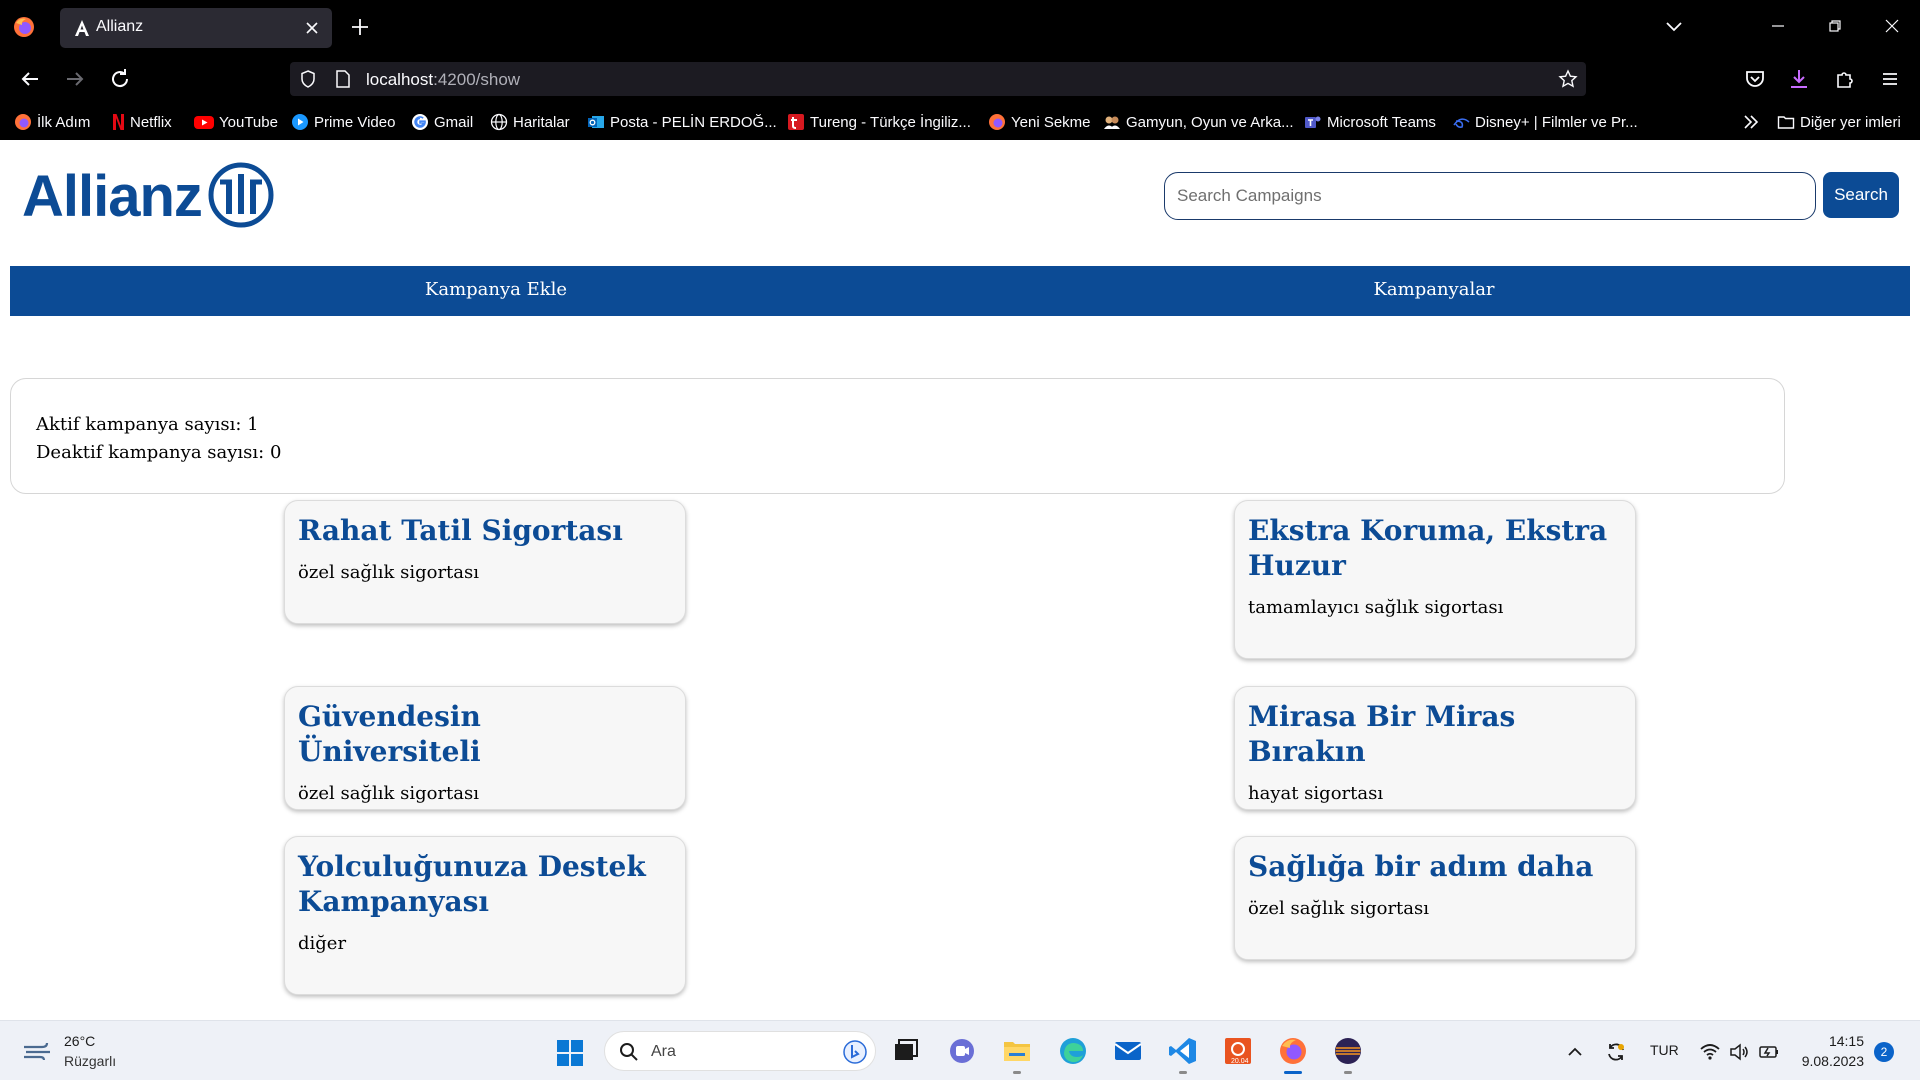 The height and width of the screenshot is (1080, 1920). Describe the element at coordinates (196, 28) in the screenshot. I see `tab-allianz: Allianz` at that location.